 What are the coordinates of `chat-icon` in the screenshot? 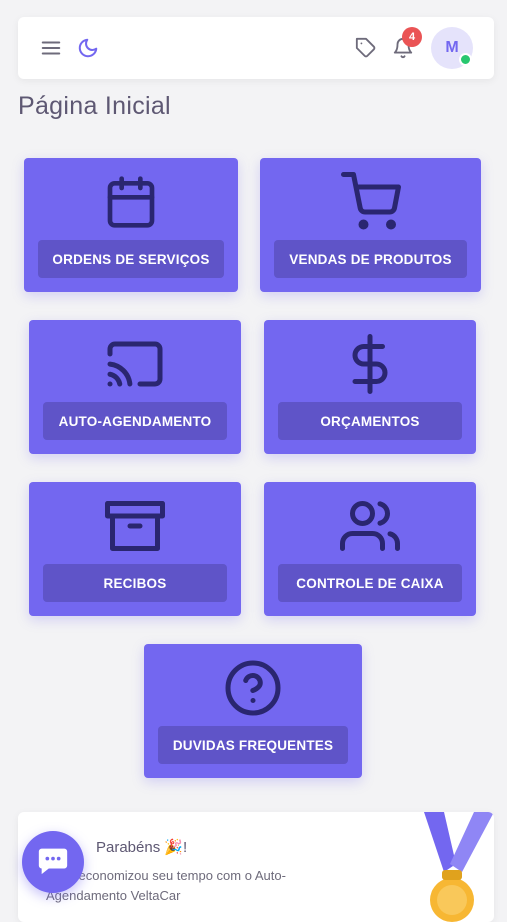 It's located at (53, 862).